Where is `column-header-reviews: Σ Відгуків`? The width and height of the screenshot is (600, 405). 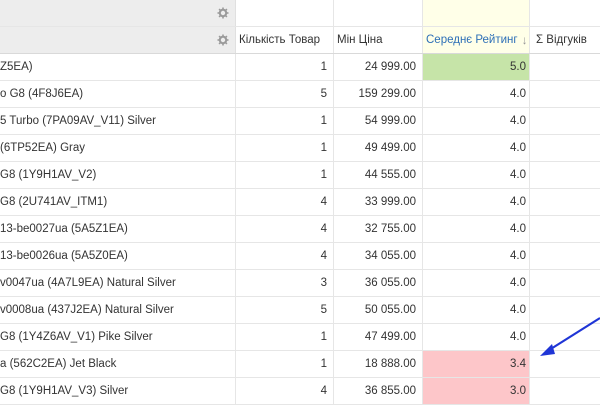
column-header-reviews: Σ Відгуків is located at coordinates (565, 40).